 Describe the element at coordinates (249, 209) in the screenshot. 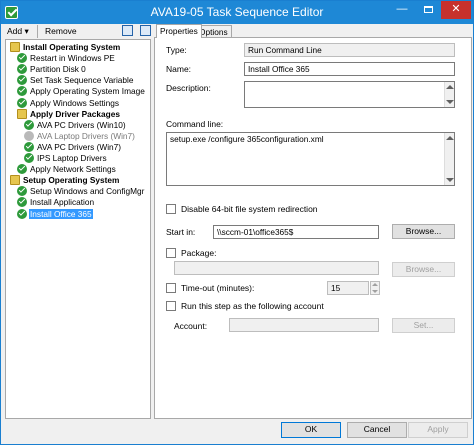

I see `disable-redirect-label: Disable 64-bit file system redirection` at that location.